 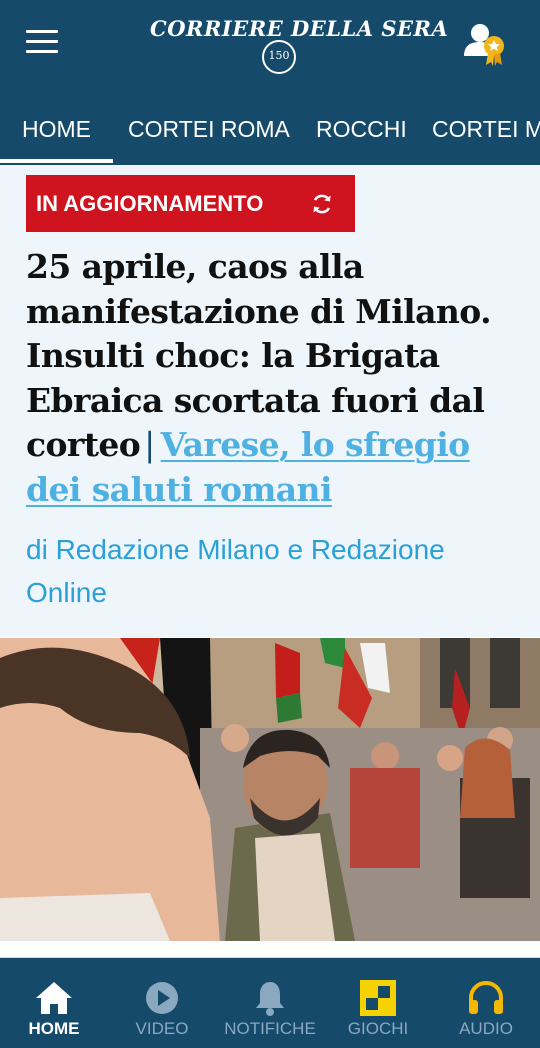 I want to click on tab-home: HOME, so click(x=56, y=130).